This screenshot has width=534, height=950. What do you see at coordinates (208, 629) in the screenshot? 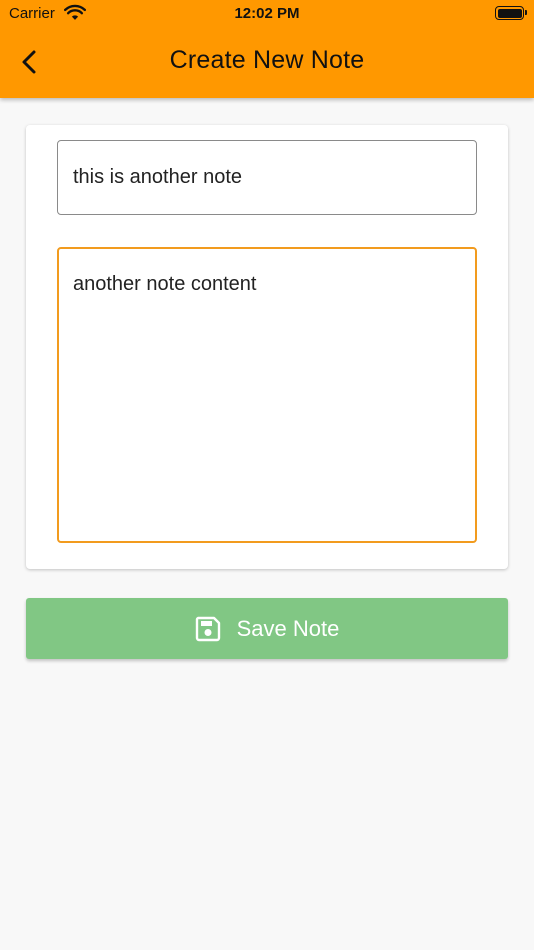
I see `save-icon` at bounding box center [208, 629].